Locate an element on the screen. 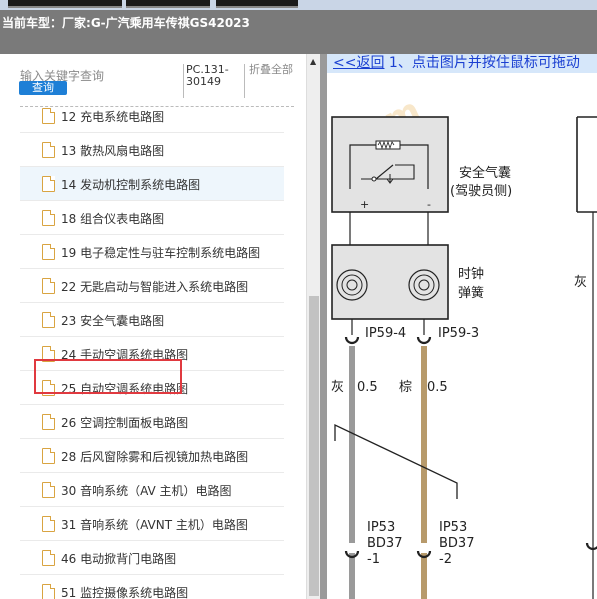  pin-label-right: IP59-3 is located at coordinates (458, 333).